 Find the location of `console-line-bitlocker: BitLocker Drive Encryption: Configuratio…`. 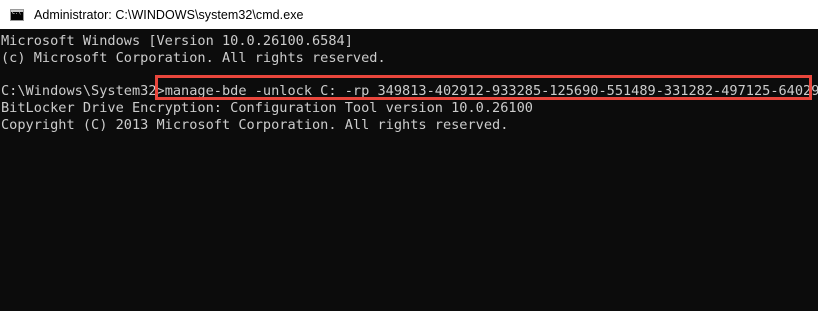

console-line-bitlocker: BitLocker Drive Encryption: Configuratio… is located at coordinates (267, 108).